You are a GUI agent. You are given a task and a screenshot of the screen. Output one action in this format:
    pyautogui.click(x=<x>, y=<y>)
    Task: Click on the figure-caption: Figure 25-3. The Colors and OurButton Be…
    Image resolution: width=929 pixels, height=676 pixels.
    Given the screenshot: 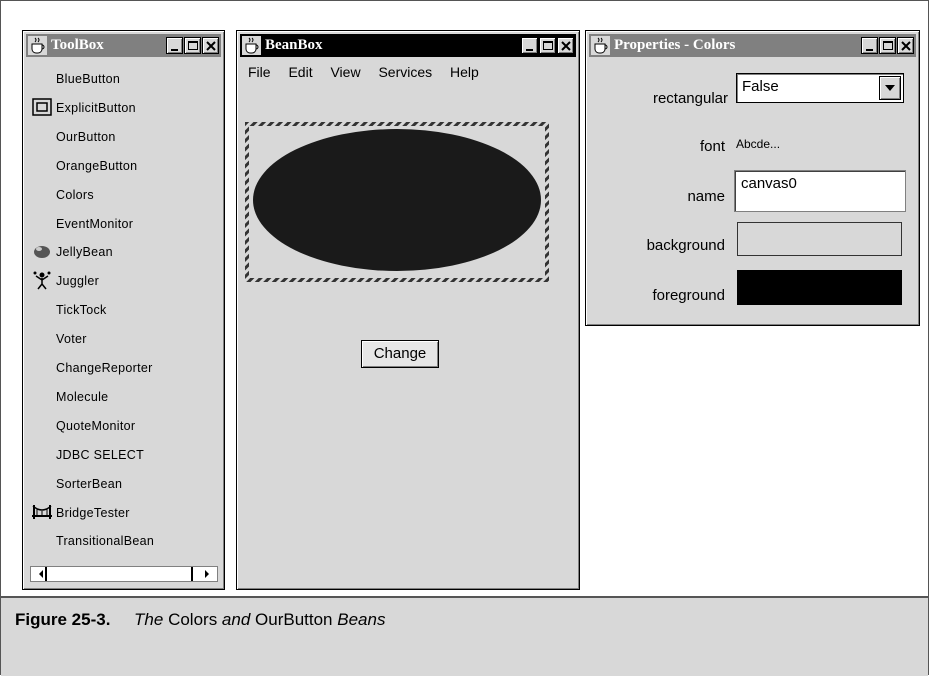 What is the action you would take?
    pyautogui.click(x=200, y=620)
    